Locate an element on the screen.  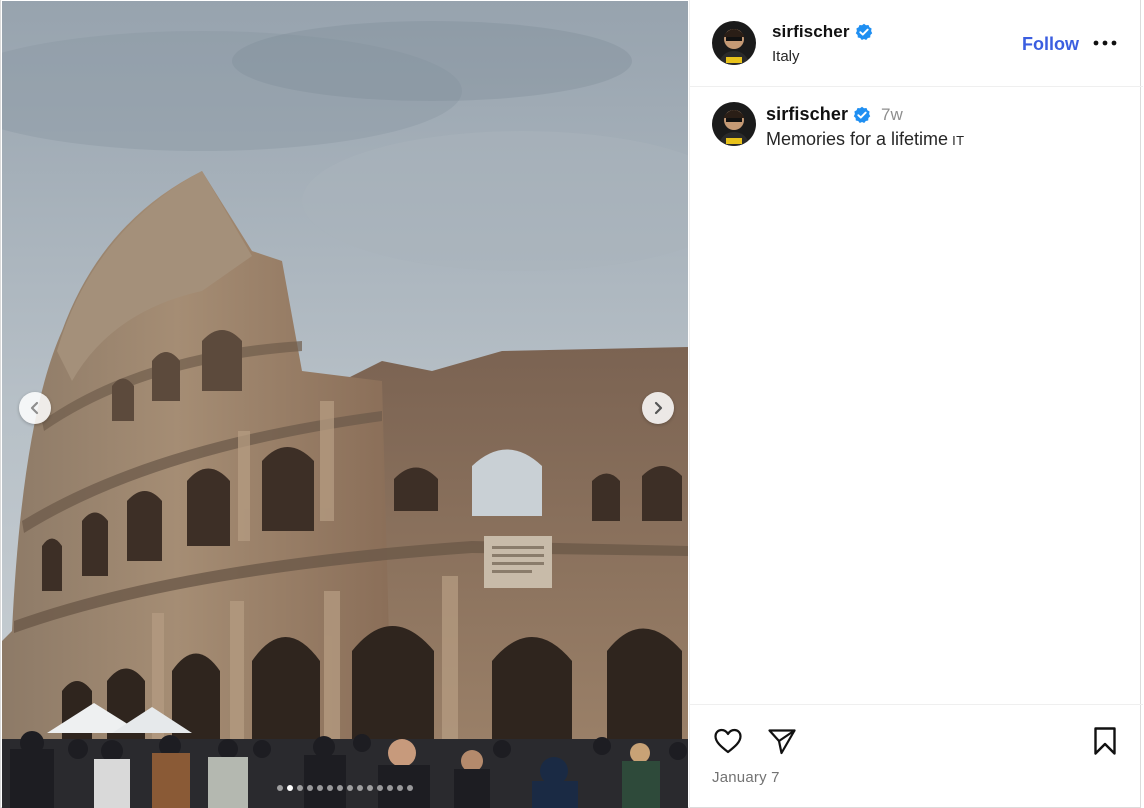
save-button is located at coordinates (1105, 741).